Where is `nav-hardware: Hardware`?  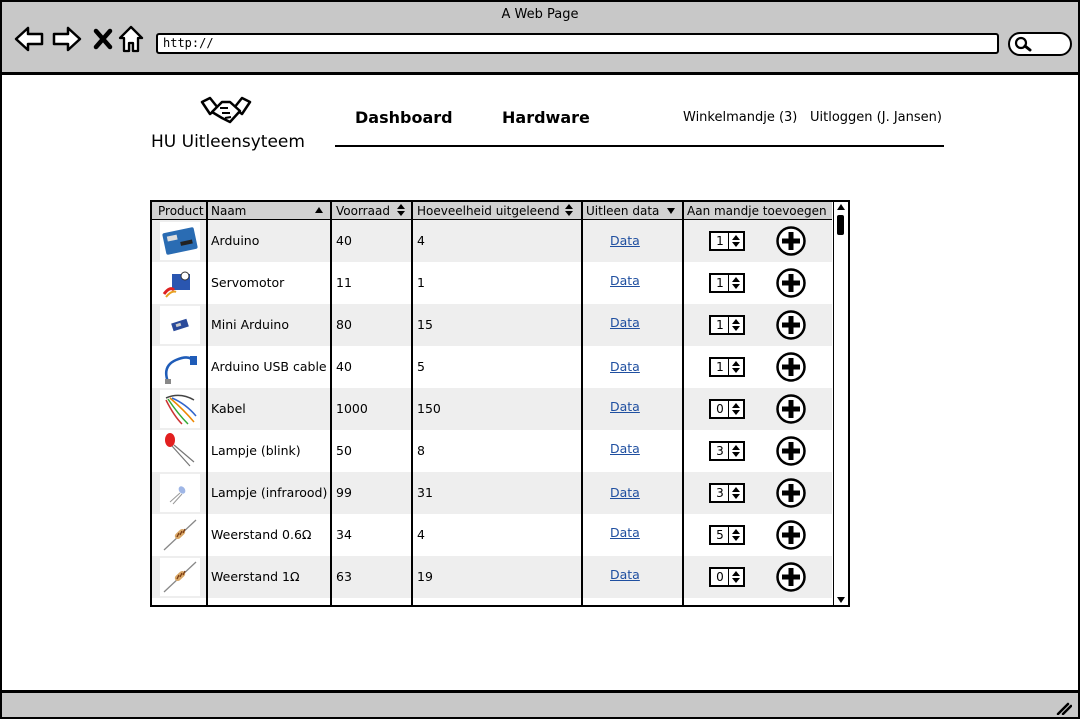
nav-hardware: Hardware is located at coordinates (546, 117).